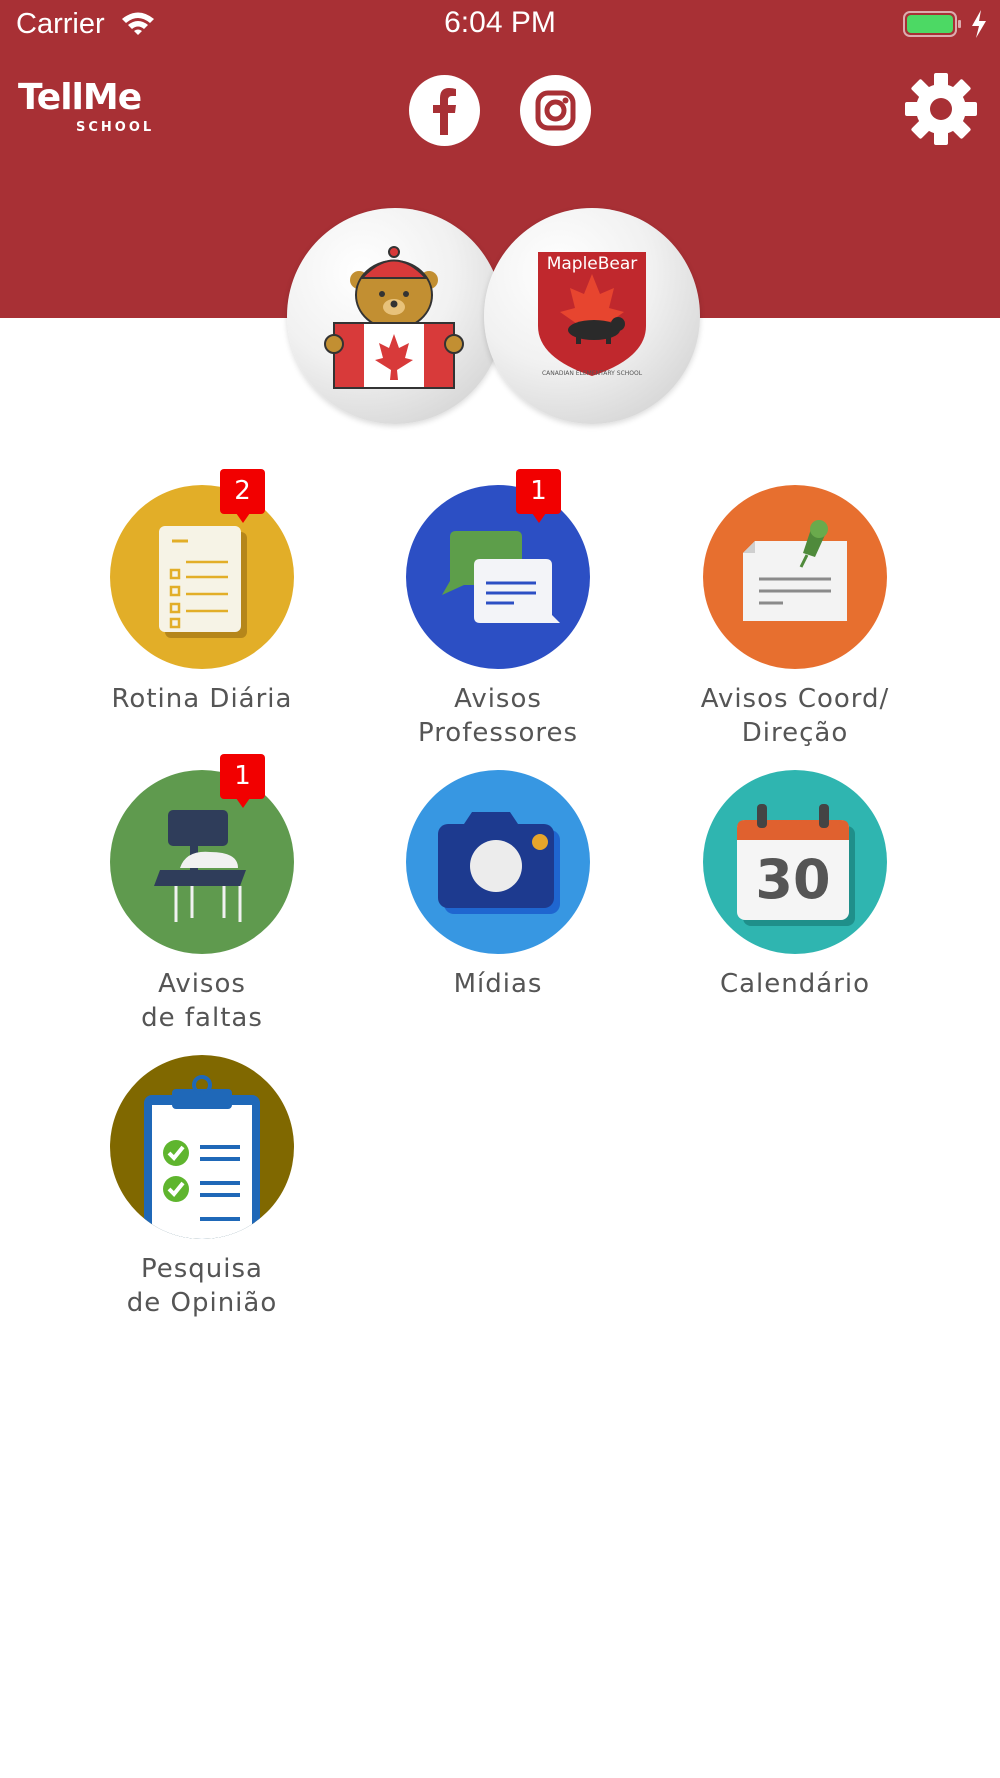 Image resolution: width=1000 pixels, height=1778 pixels. What do you see at coordinates (498, 716) in the screenshot?
I see `menu-item-label: Avisos Professores` at bounding box center [498, 716].